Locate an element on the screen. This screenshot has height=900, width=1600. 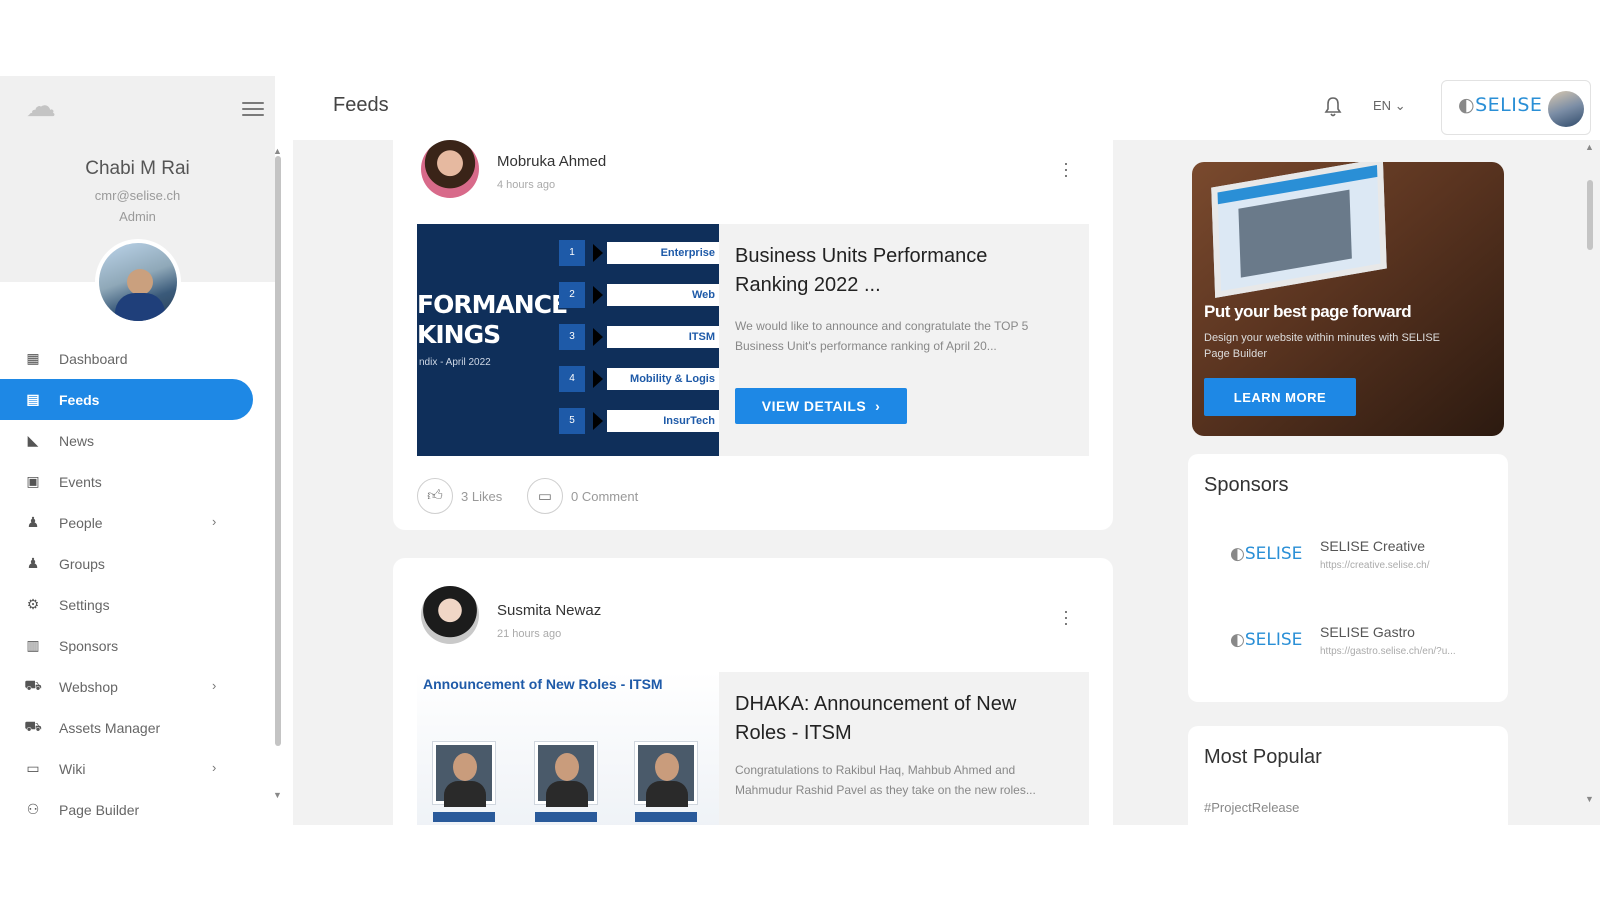
news-icon: ◣ is located at coordinates (33, 440).